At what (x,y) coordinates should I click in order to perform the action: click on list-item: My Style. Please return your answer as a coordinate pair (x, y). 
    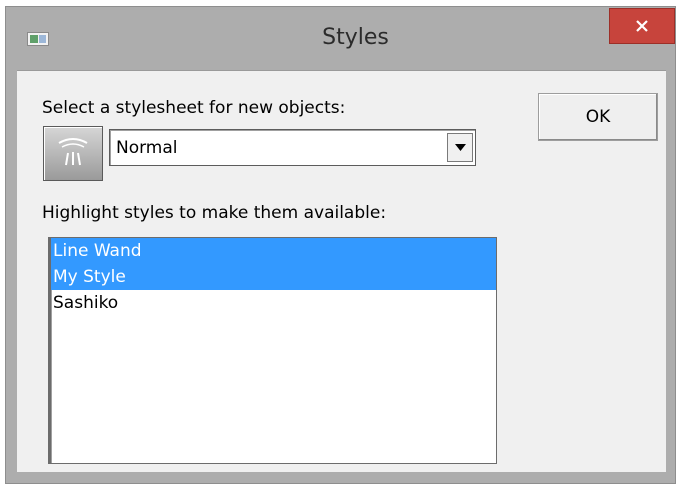
    Looking at the image, I should click on (273, 277).